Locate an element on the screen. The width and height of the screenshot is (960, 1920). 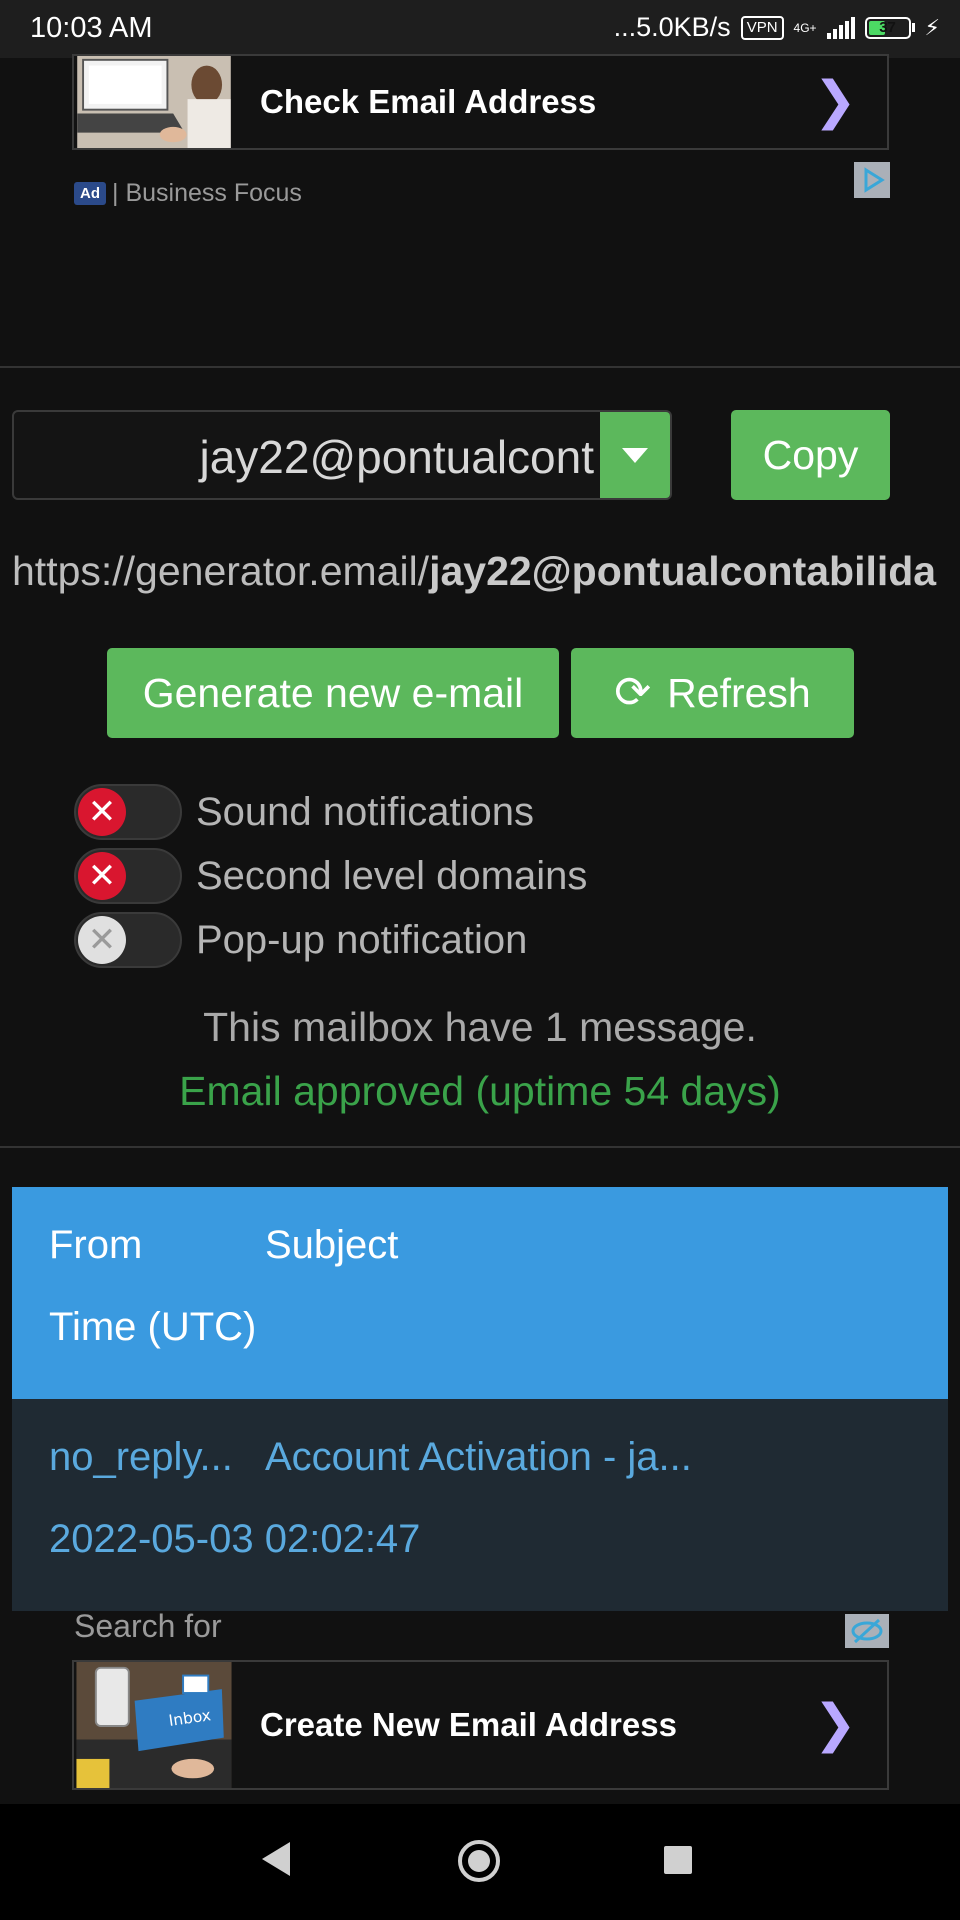
url-address: jay22@pontualcontabilida is located at coordinates (683, 571).